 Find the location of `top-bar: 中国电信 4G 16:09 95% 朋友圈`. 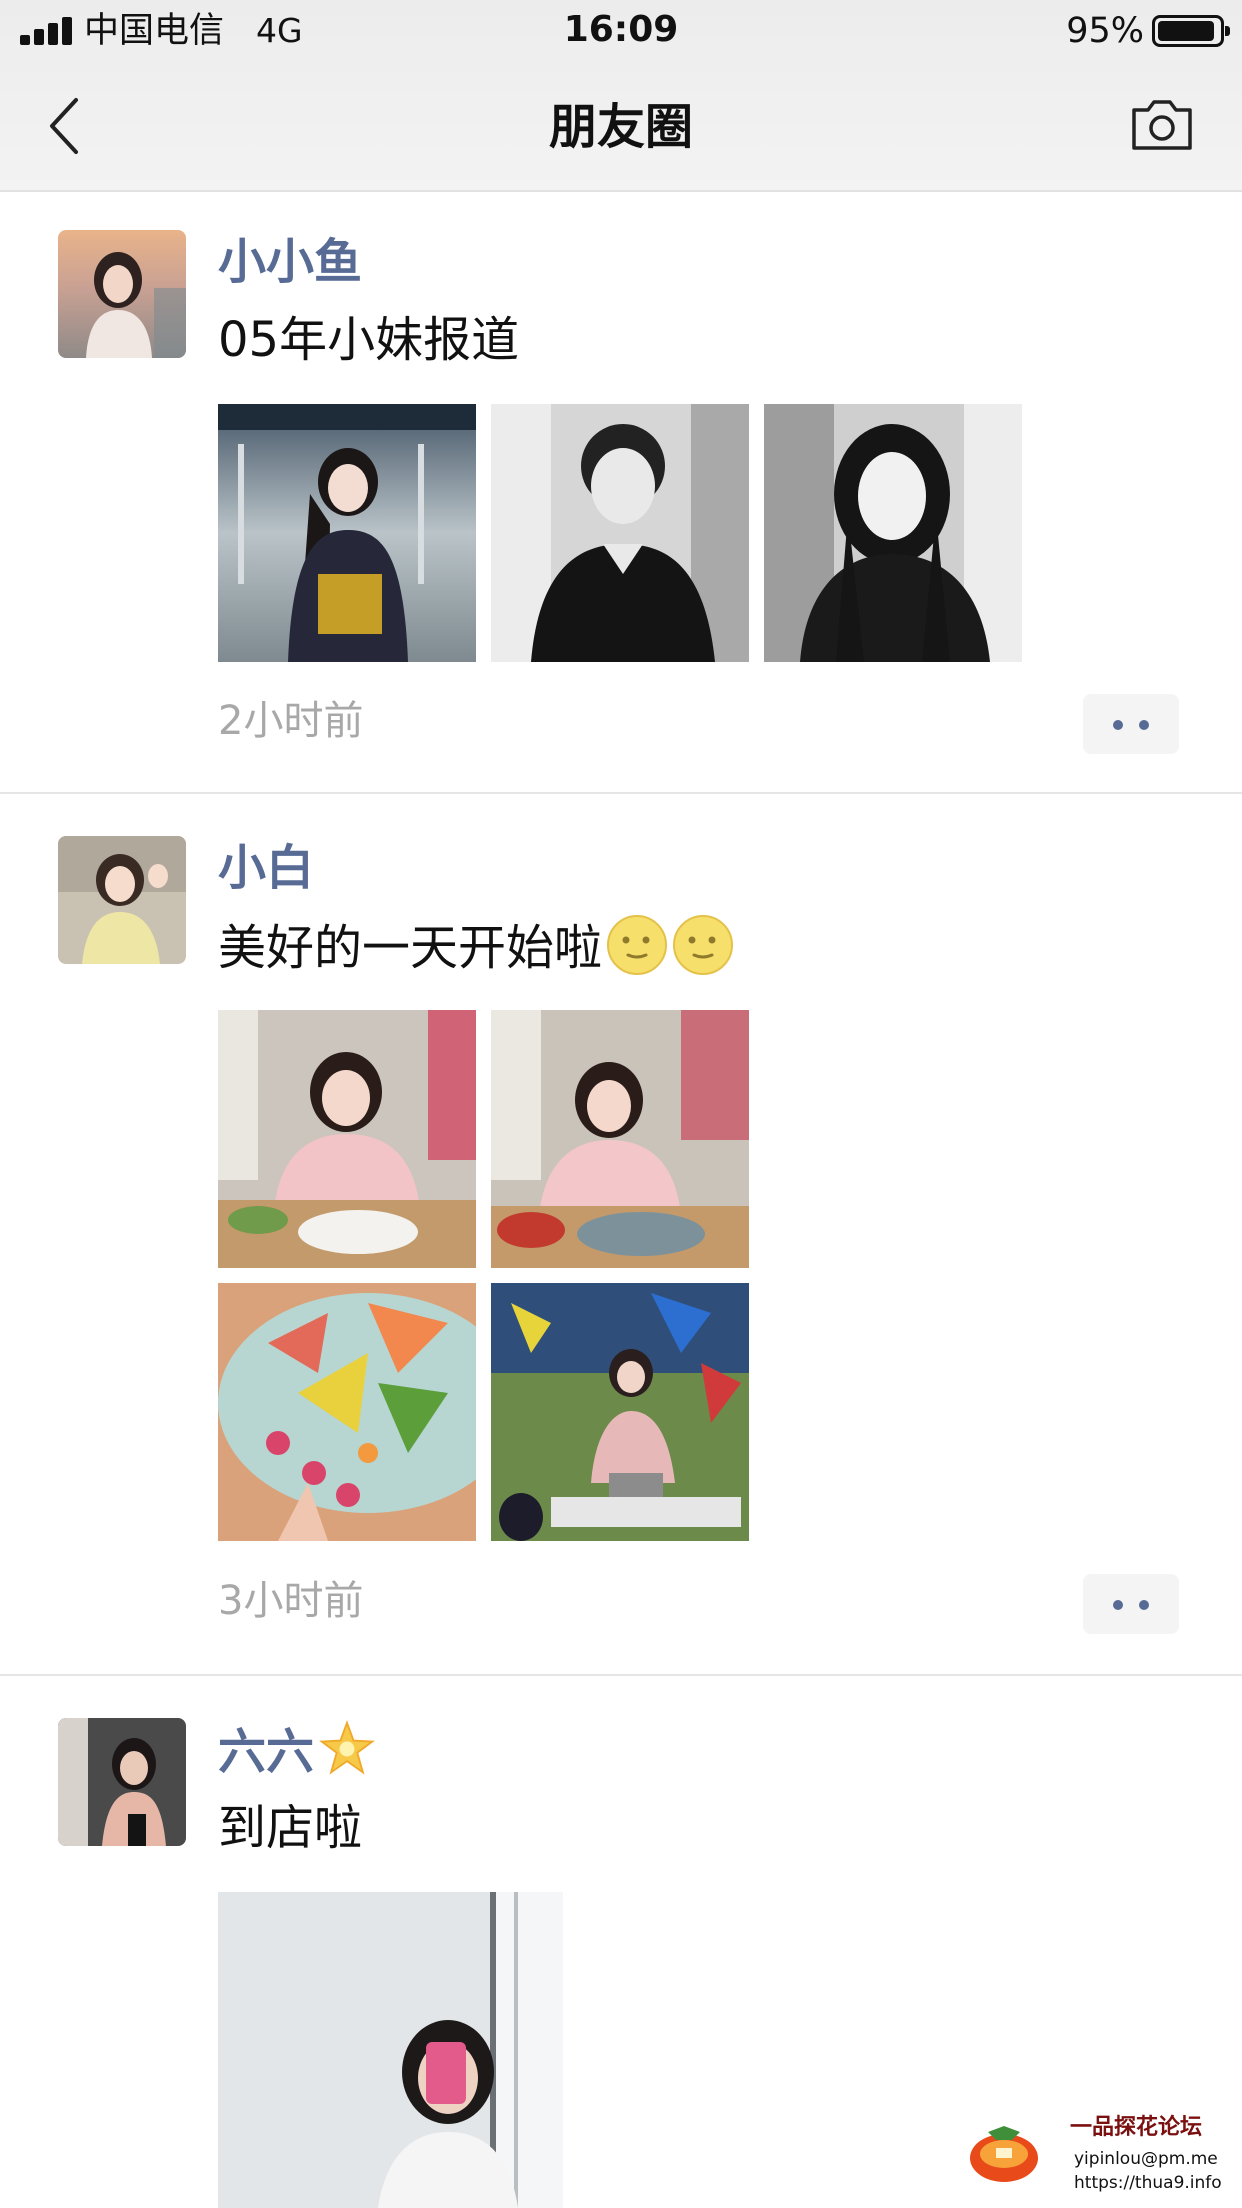

top-bar: 中国电信 4G 16:09 95% 朋友圈 is located at coordinates (621, 96).